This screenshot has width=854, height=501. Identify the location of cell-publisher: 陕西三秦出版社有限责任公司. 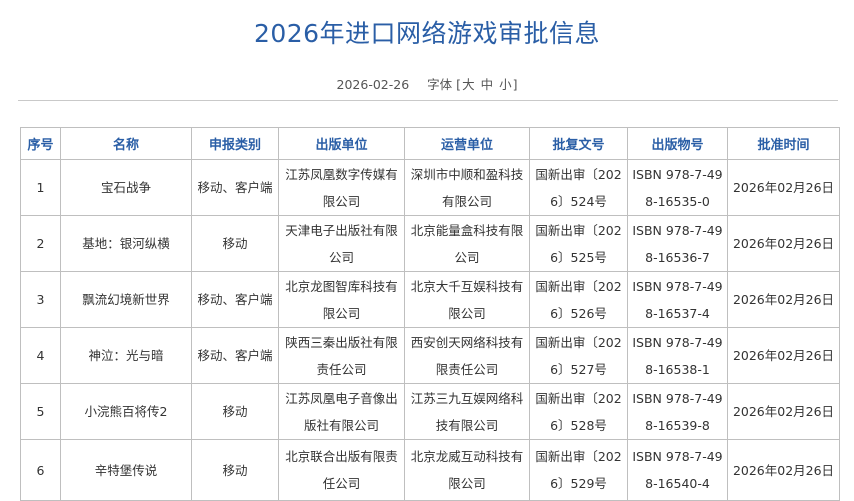
(341, 355).